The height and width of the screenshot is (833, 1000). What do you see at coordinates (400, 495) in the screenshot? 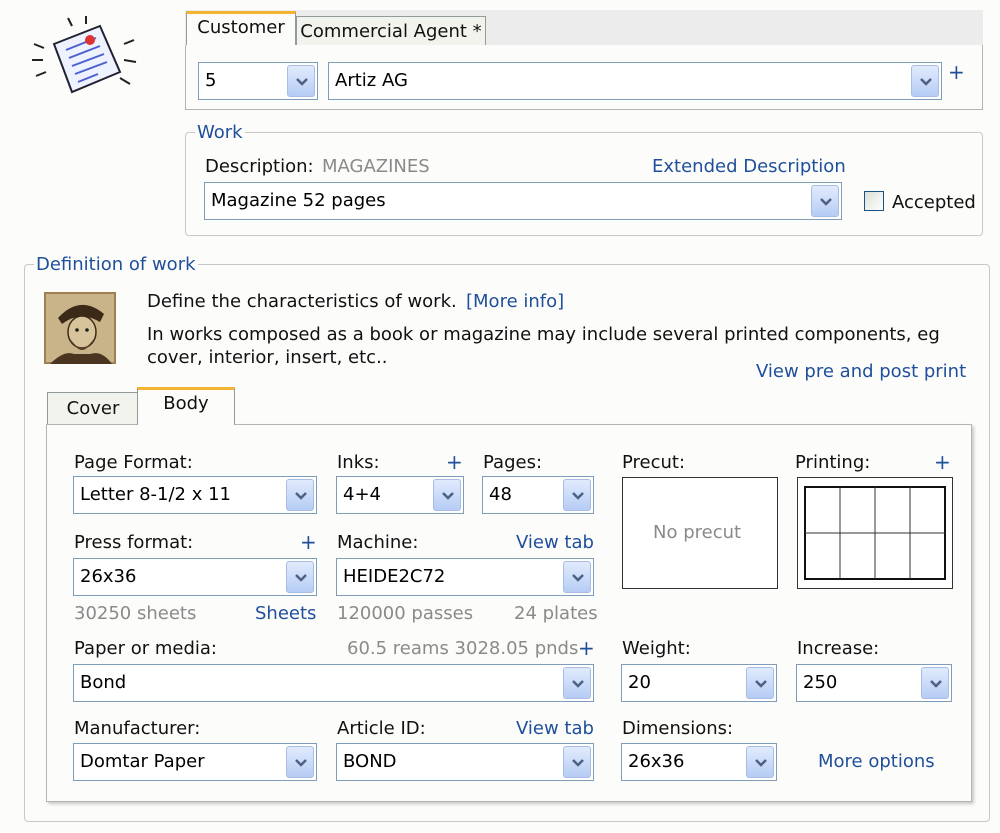
I see `inks-select: 4+4` at bounding box center [400, 495].